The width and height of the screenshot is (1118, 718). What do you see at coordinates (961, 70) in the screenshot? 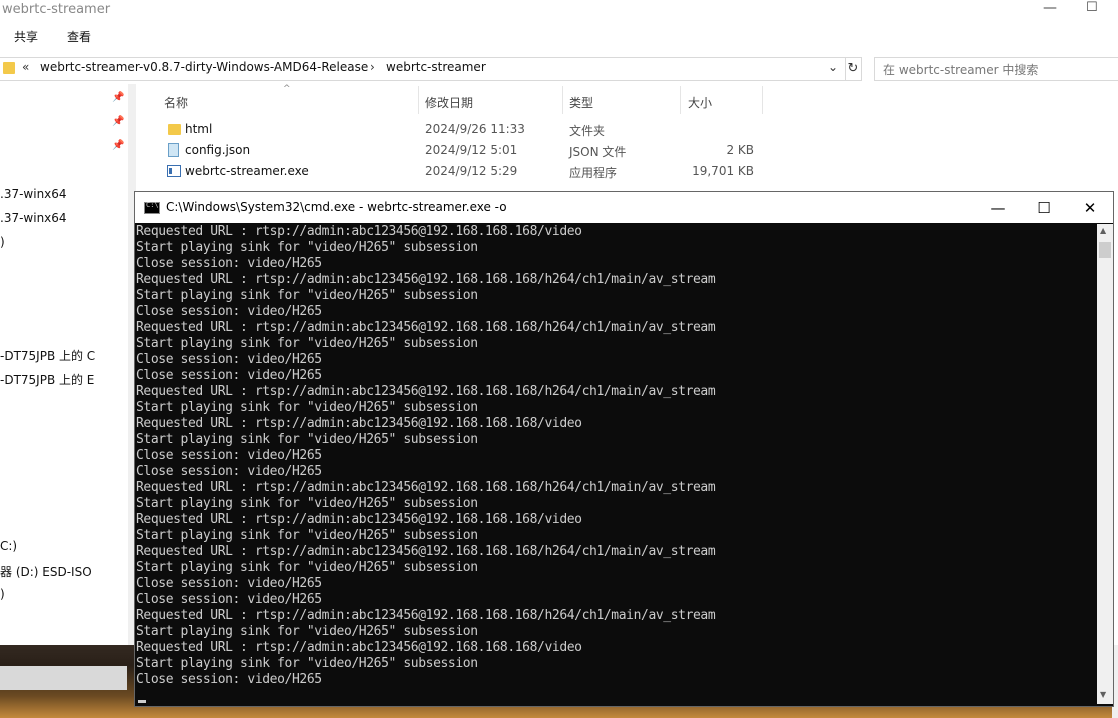
I see `search-placeholder: 在 webrtc-streamer 中搜索` at bounding box center [961, 70].